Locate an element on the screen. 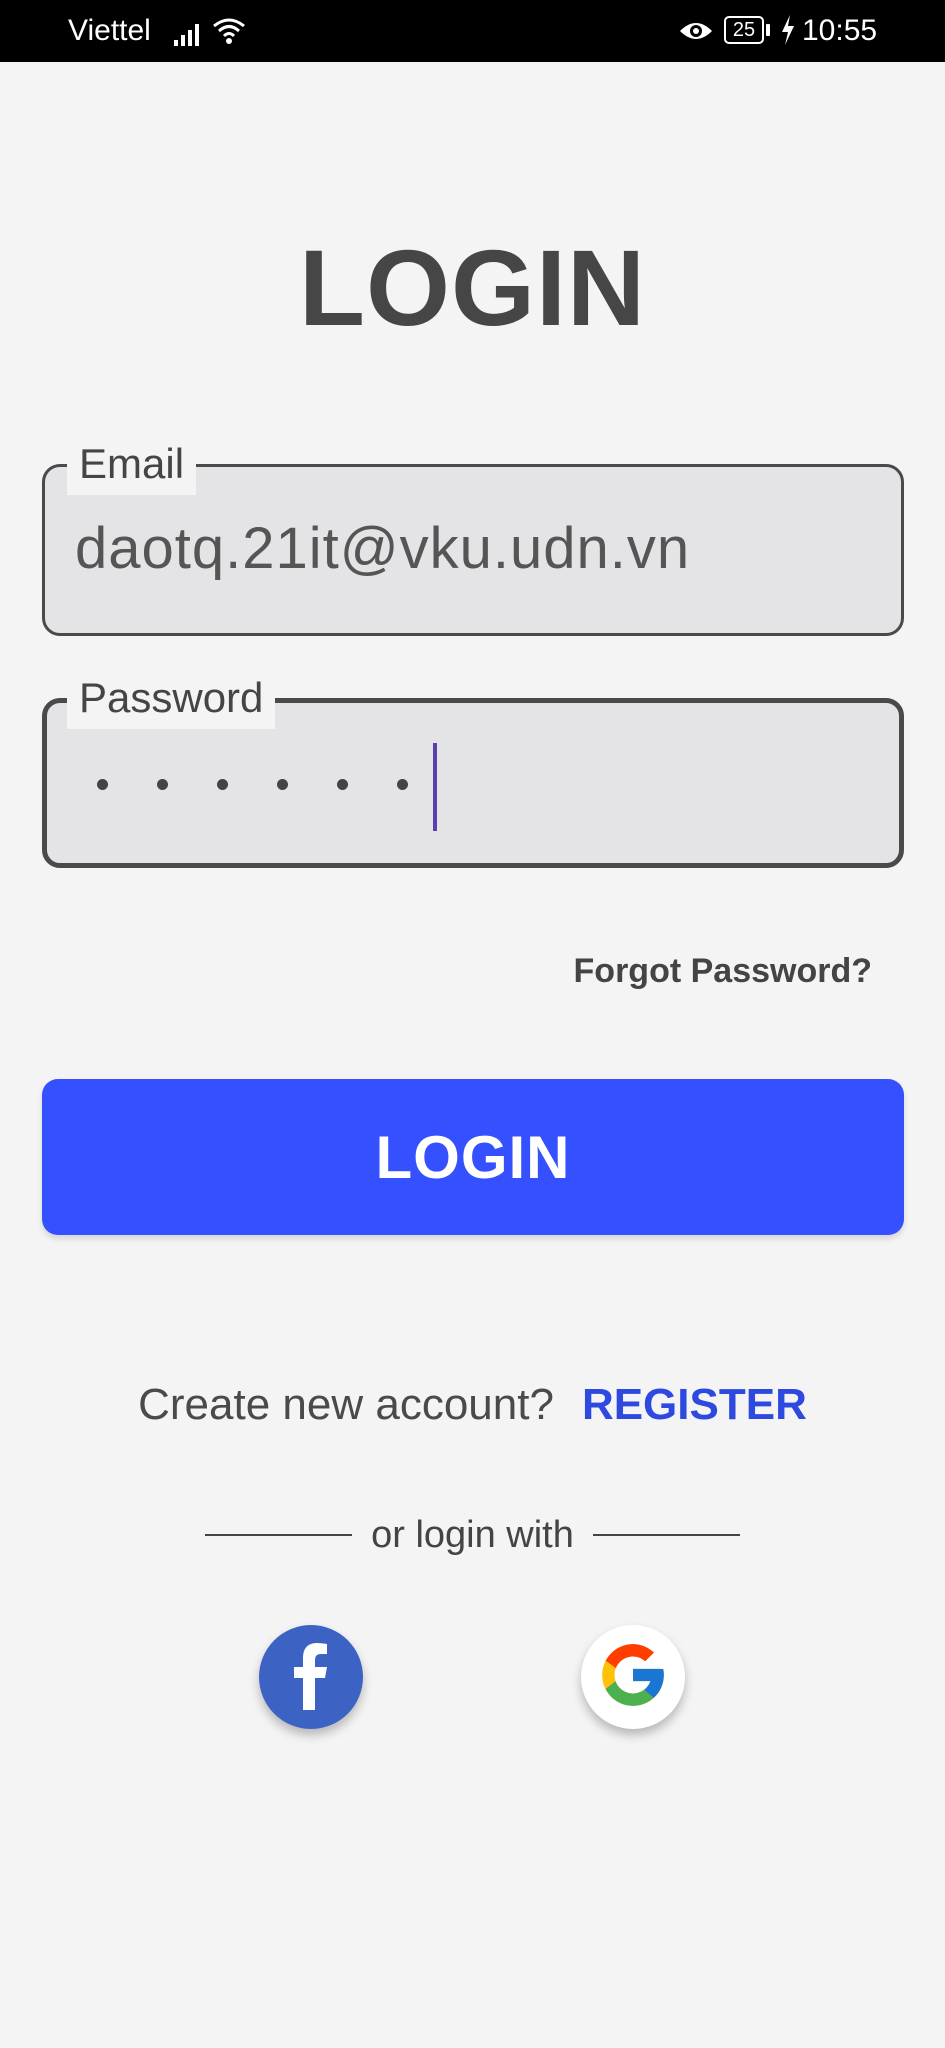 This screenshot has height=2048, width=945. divider-line-right is located at coordinates (666, 1535).